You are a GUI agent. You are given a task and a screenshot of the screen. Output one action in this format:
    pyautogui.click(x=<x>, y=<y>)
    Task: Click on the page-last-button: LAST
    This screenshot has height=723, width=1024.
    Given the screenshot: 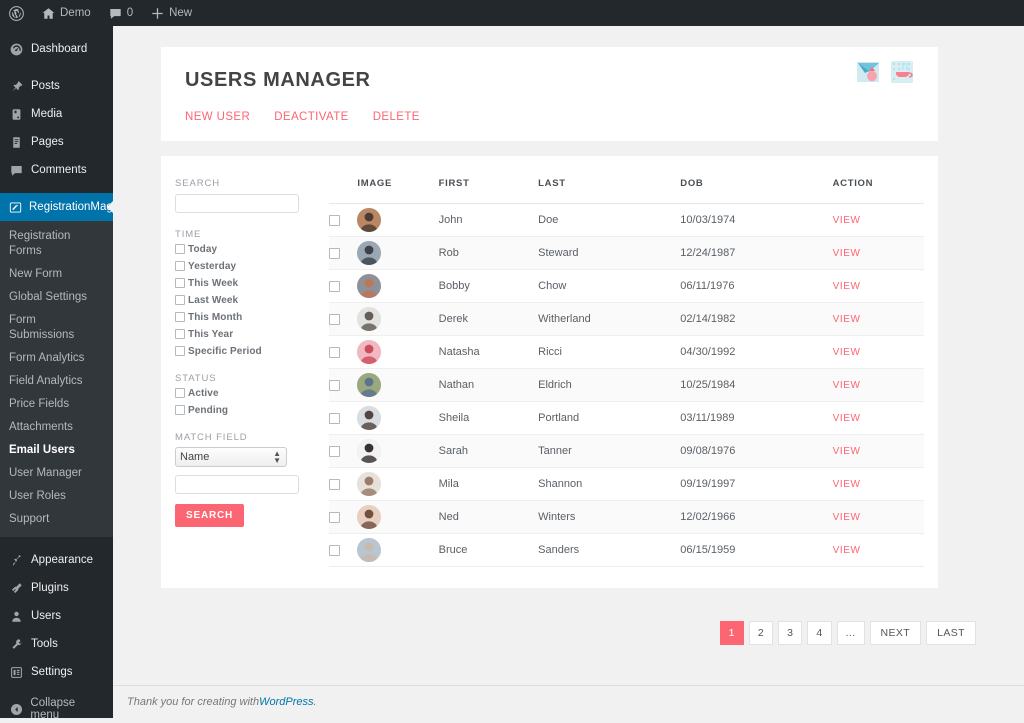 What is the action you would take?
    pyautogui.click(x=951, y=633)
    